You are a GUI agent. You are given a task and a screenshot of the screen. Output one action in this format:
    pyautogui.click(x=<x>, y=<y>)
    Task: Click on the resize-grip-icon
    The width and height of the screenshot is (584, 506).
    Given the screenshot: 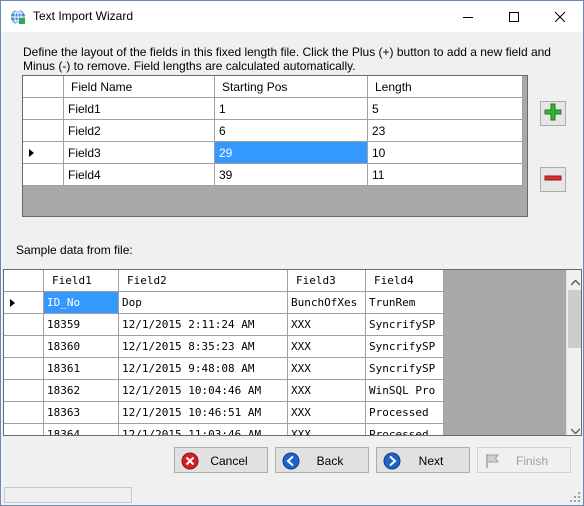 What is the action you would take?
    pyautogui.click(x=575, y=497)
    